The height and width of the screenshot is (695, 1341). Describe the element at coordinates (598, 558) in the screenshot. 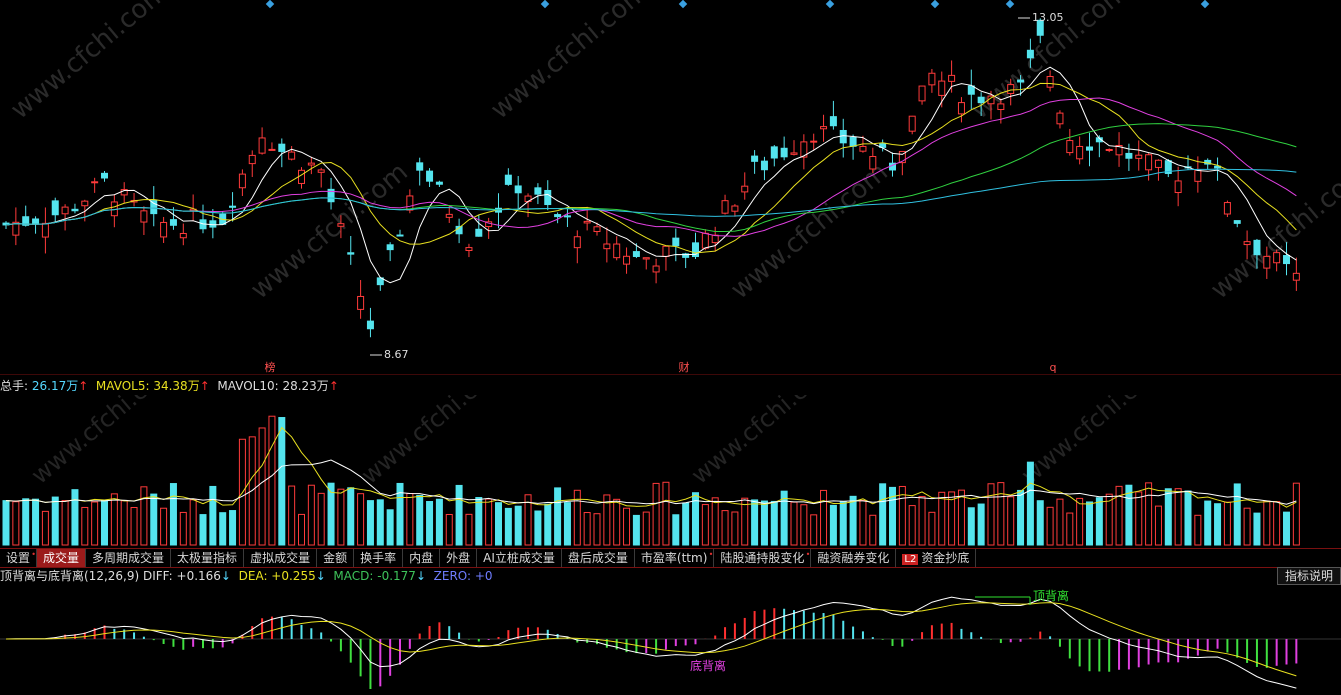

I see `tab-10: 盘后成交量` at that location.